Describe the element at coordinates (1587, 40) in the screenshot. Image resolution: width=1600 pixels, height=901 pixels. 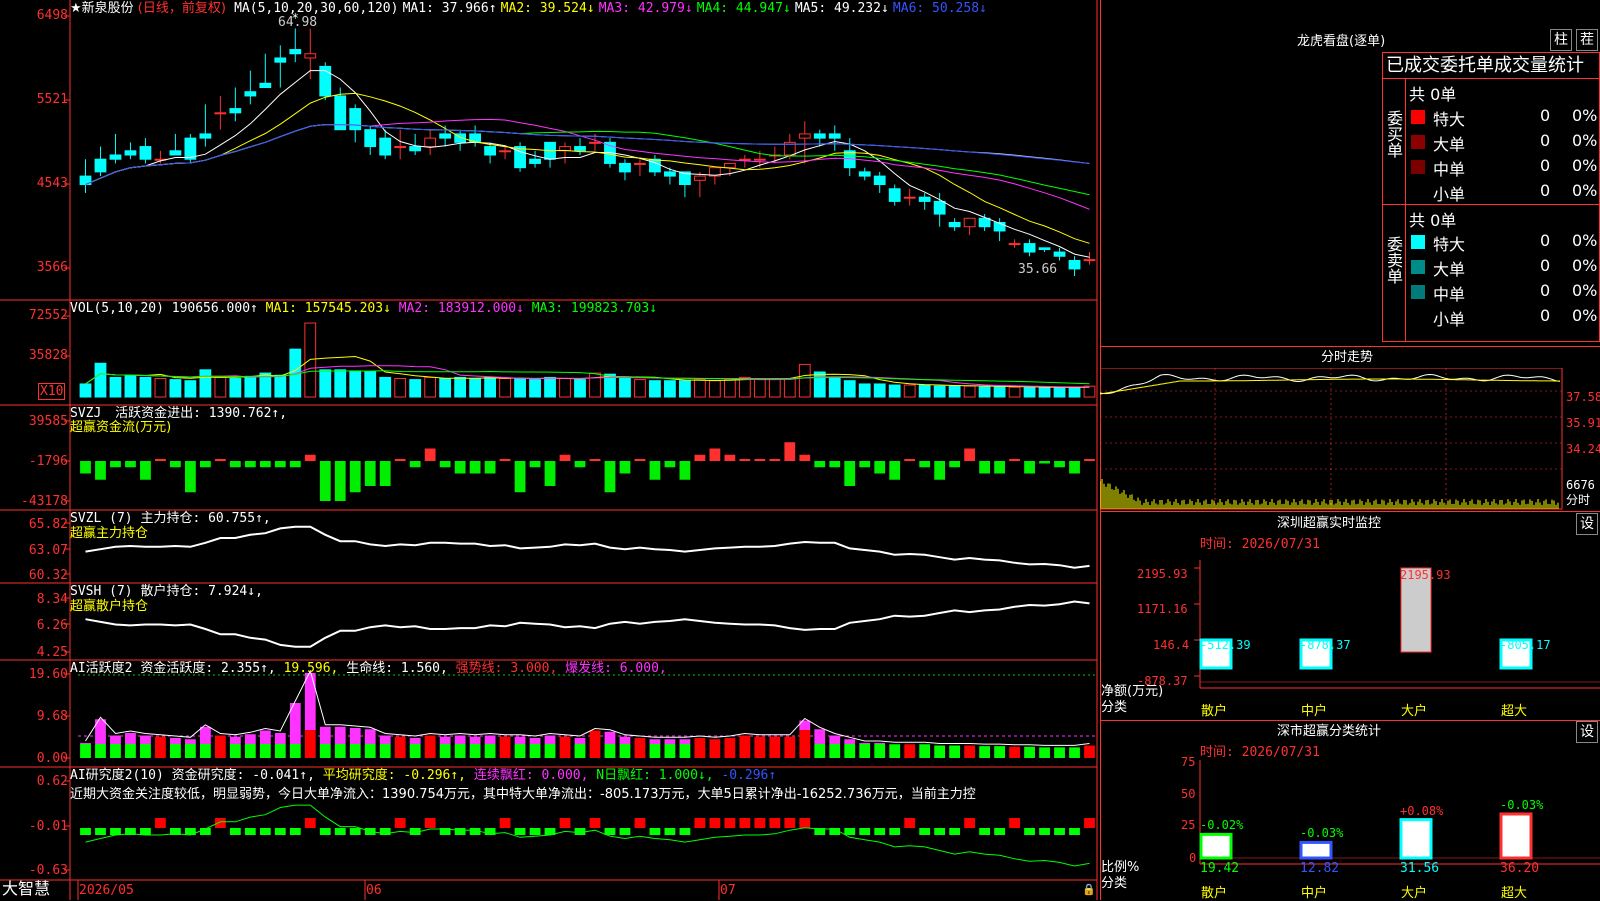
I see `pie-view-button: 茬` at that location.